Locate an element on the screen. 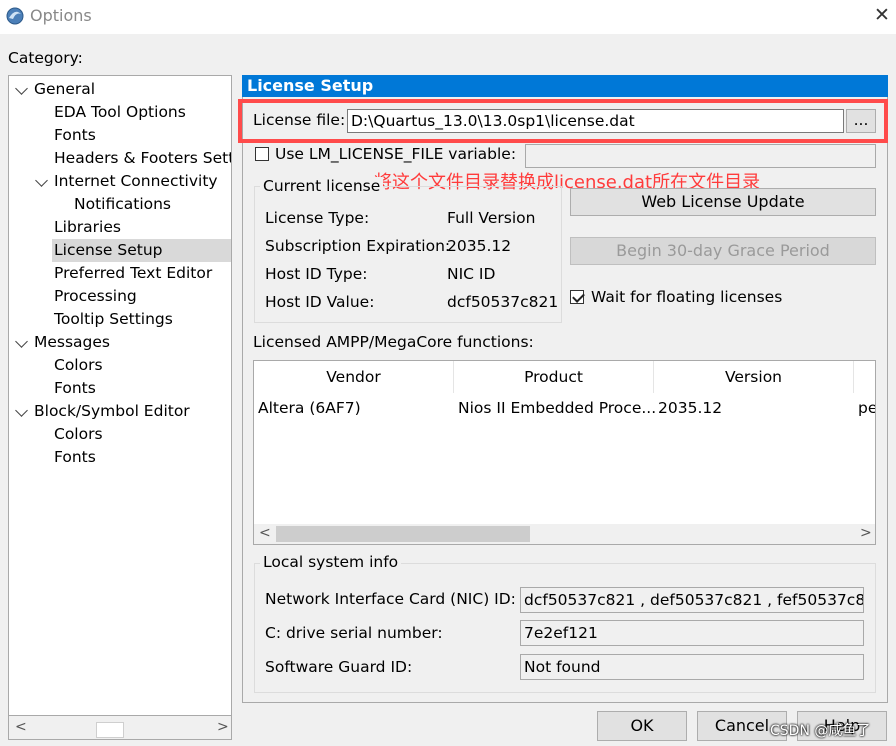  ok-button: OK is located at coordinates (642, 726).